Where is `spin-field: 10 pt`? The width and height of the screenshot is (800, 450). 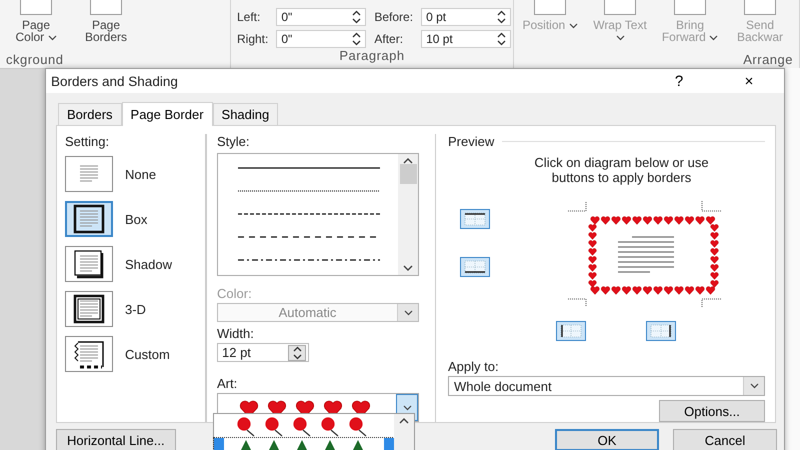
spin-field: 10 pt is located at coordinates (466, 39).